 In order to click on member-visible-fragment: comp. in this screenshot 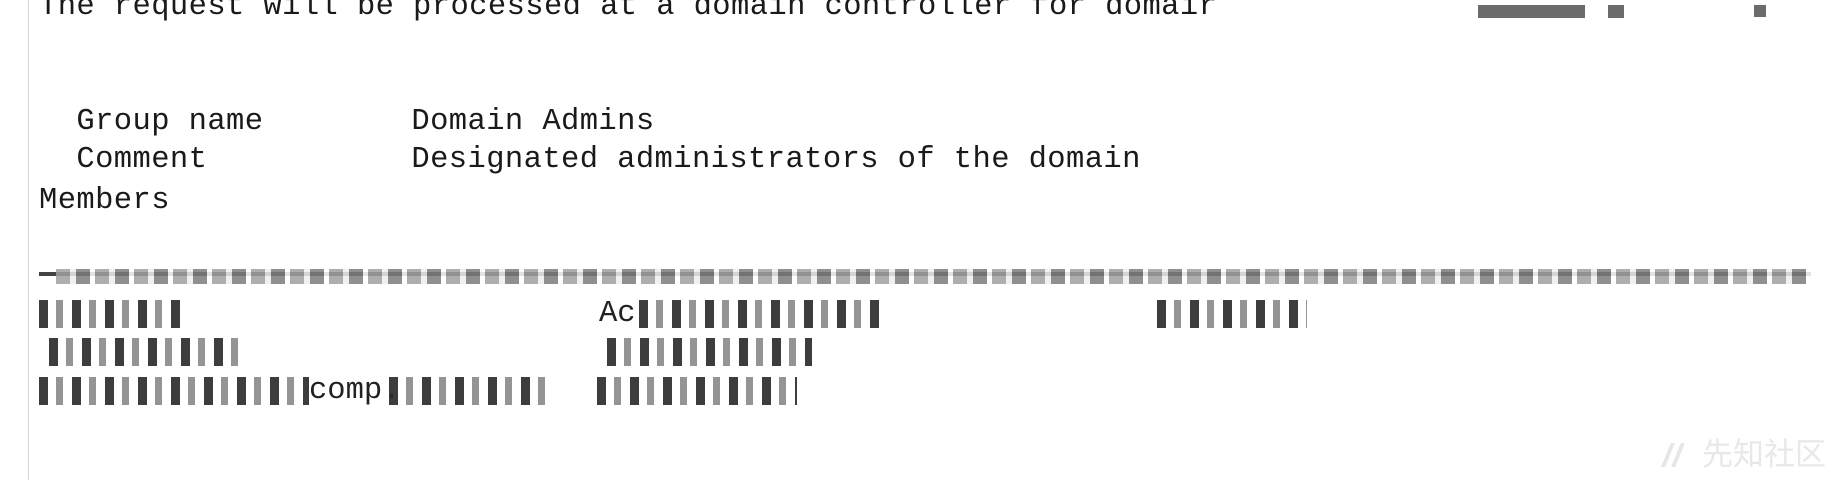, I will do `click(355, 391)`.